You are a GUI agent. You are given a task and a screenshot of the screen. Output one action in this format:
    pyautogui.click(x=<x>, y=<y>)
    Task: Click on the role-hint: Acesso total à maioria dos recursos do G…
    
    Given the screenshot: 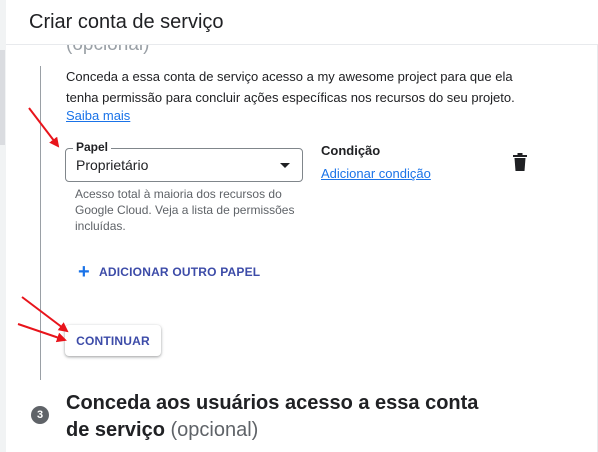 What is the action you would take?
    pyautogui.click(x=185, y=210)
    